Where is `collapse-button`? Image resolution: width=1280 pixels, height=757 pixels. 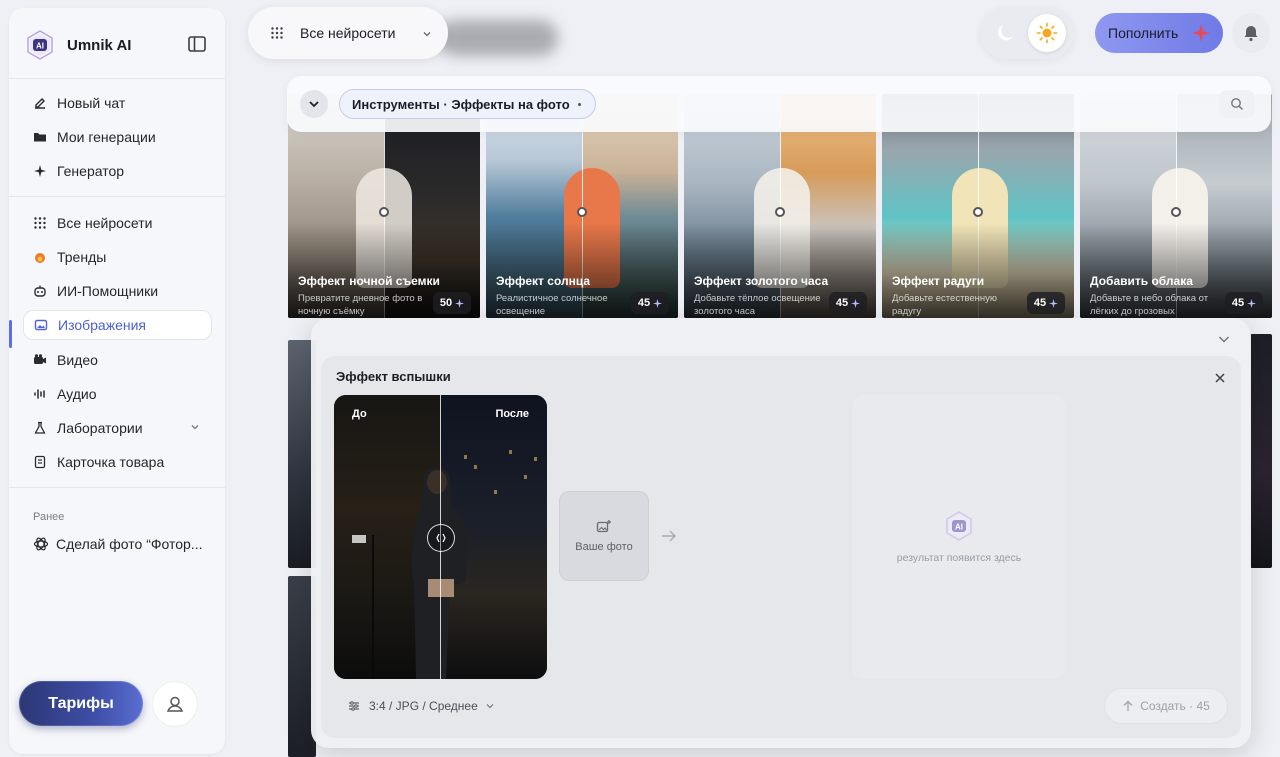
collapse-button is located at coordinates (314, 104).